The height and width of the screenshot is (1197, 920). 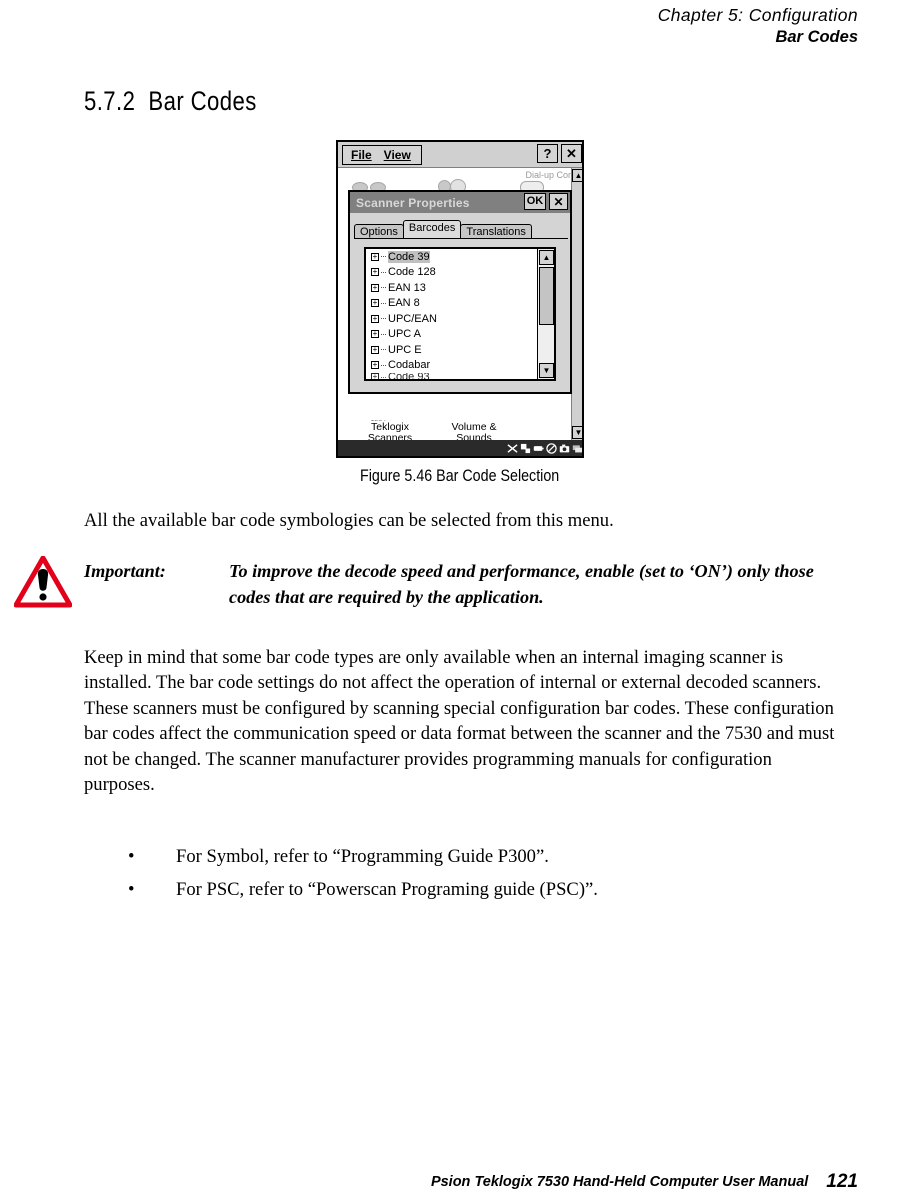 I want to click on list-item: + Codabar, so click(x=453, y=366).